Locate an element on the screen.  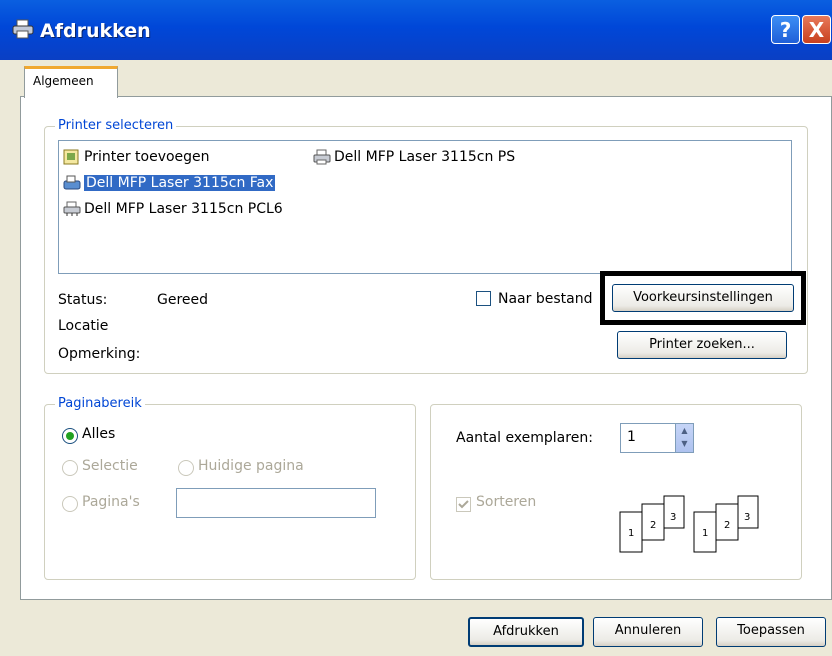
printer-item-add: Printer toevoegen is located at coordinates (136, 157).